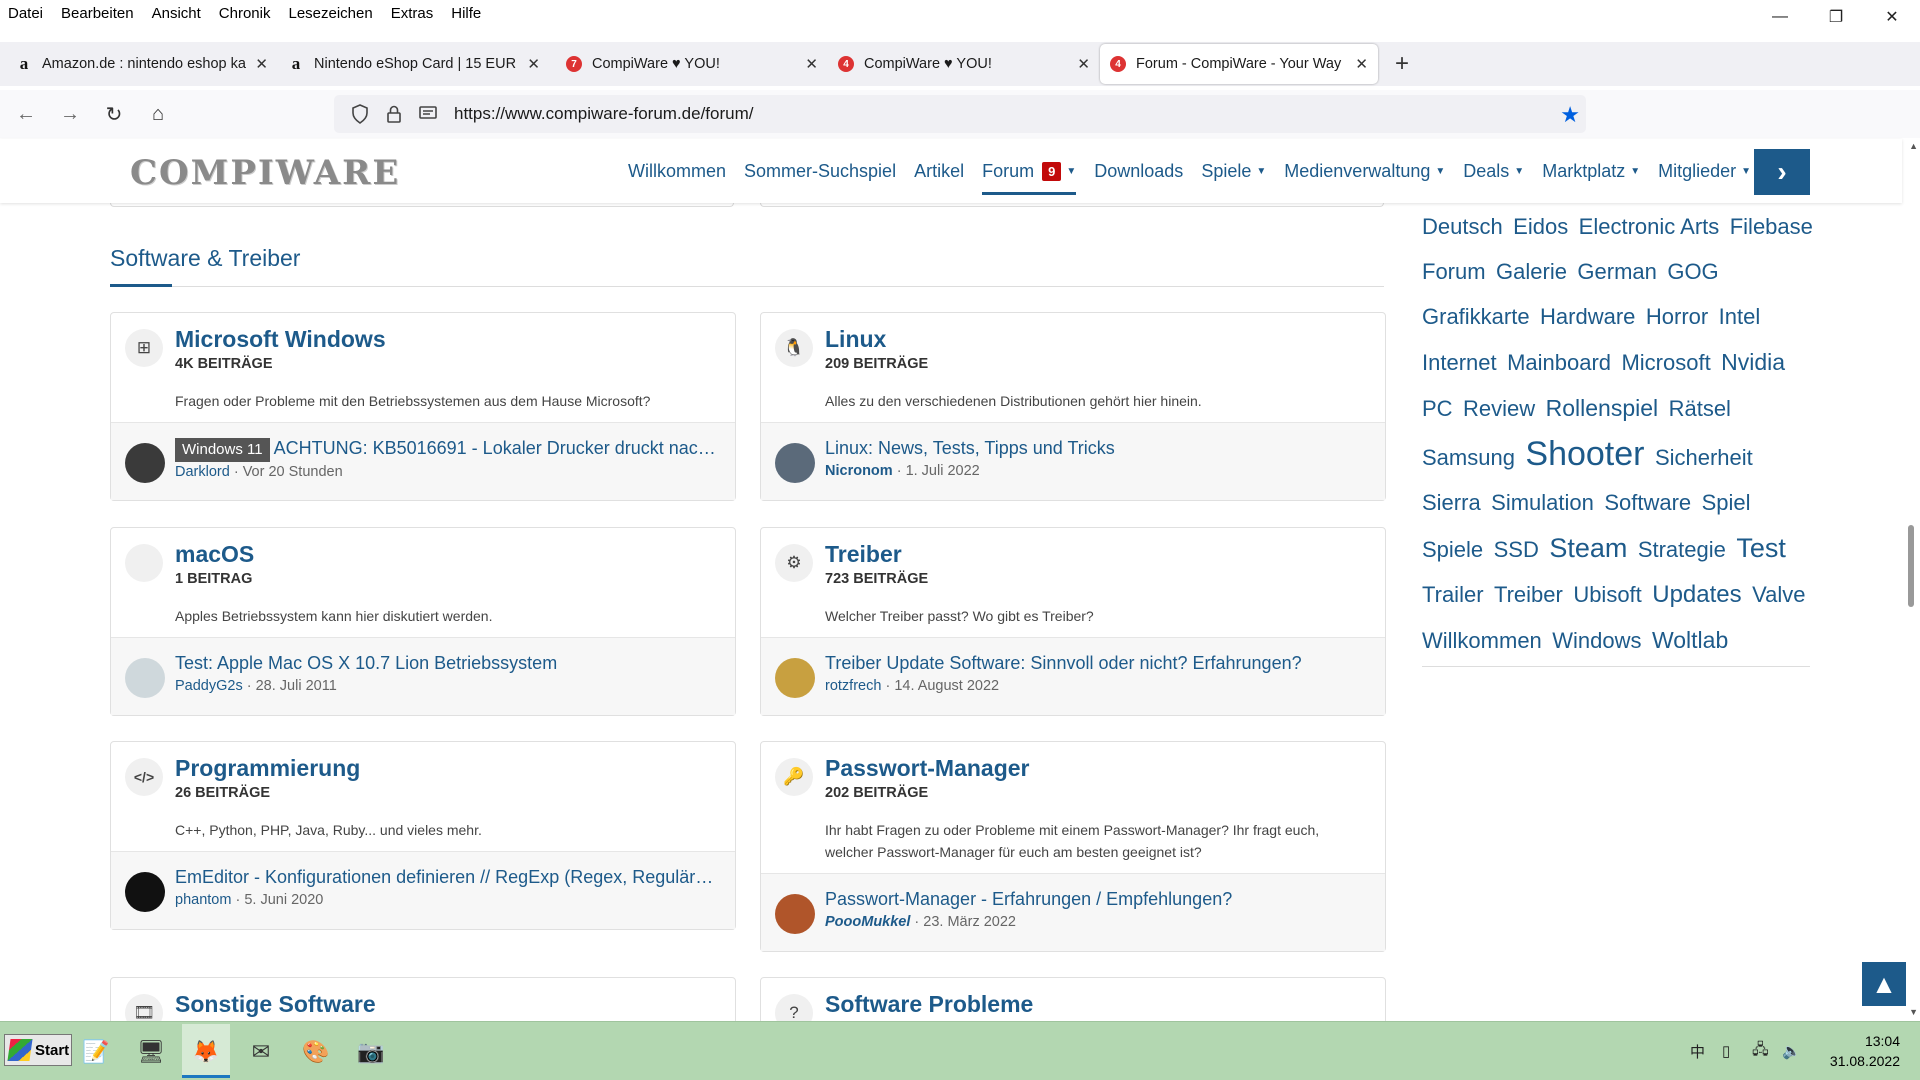  What do you see at coordinates (205, 258) in the screenshot?
I see `section-title: Software & Treiber` at bounding box center [205, 258].